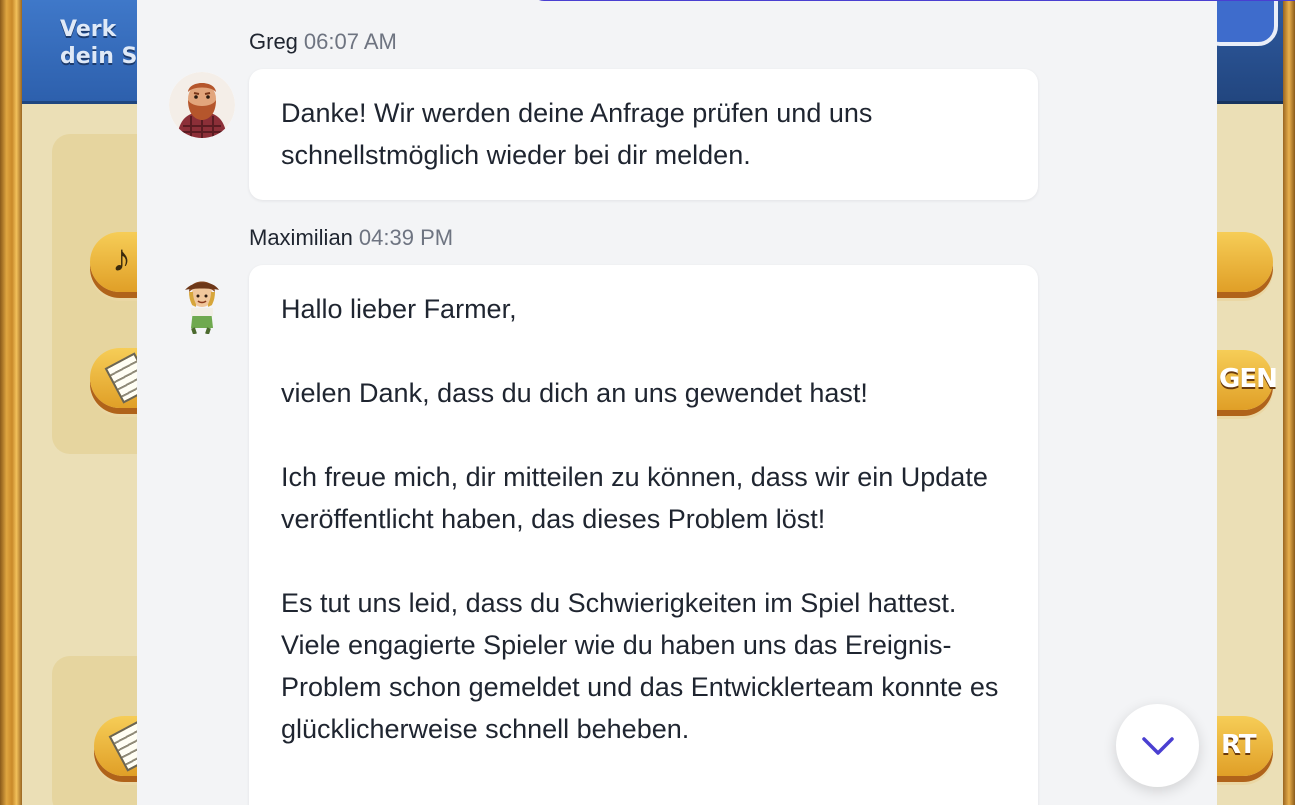 The image size is (1295, 805). I want to click on chevron-down-icon, so click(1157, 745).